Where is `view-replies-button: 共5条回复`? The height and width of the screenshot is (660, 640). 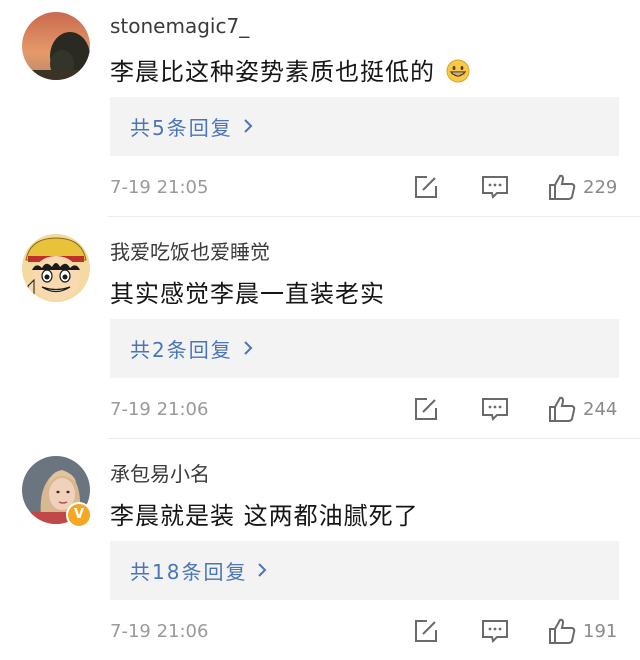 view-replies-button: 共5条回复 is located at coordinates (364, 126).